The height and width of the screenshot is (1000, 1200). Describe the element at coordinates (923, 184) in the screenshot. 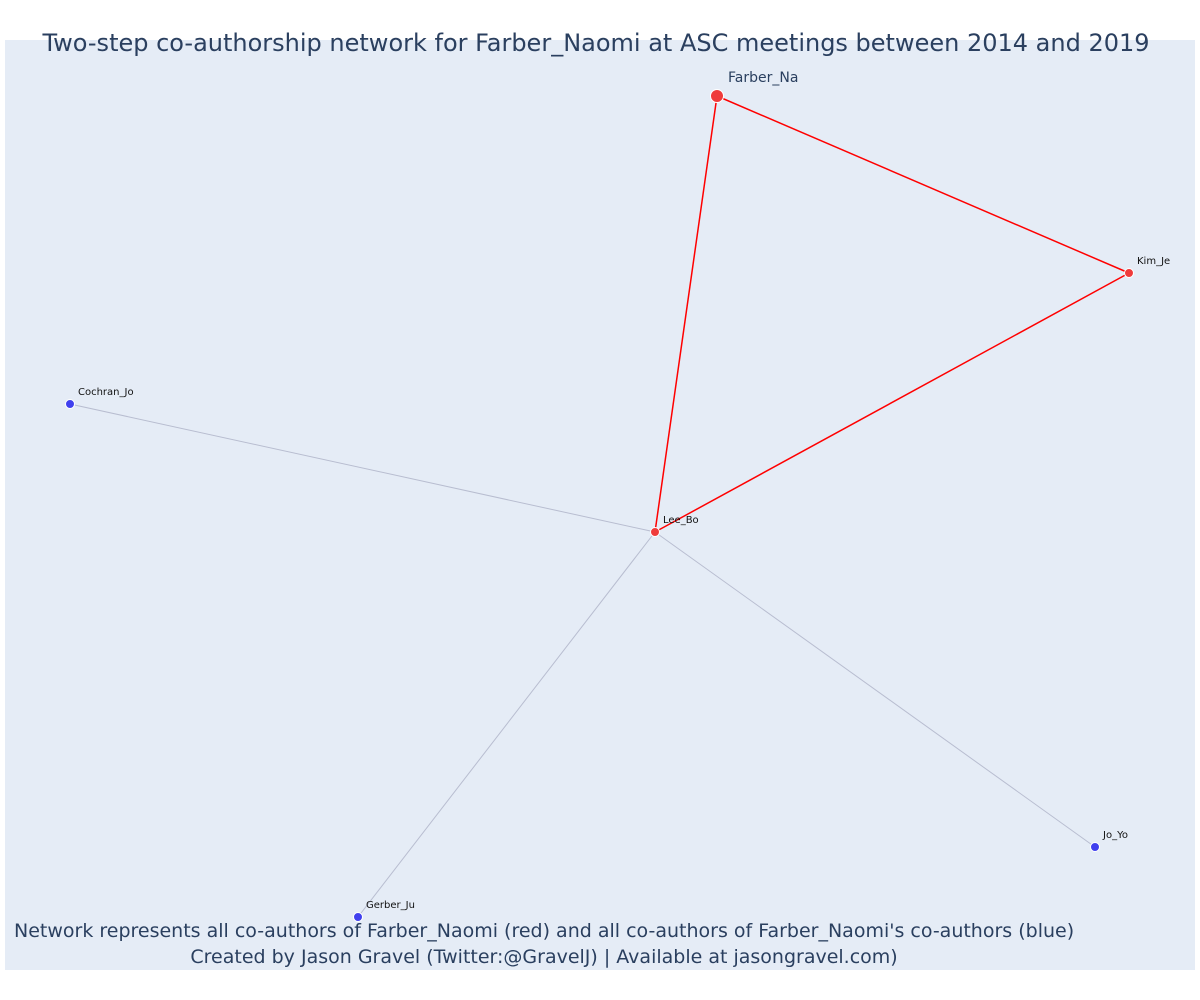

I see `edge-Farber_Na-Kim_Je` at that location.